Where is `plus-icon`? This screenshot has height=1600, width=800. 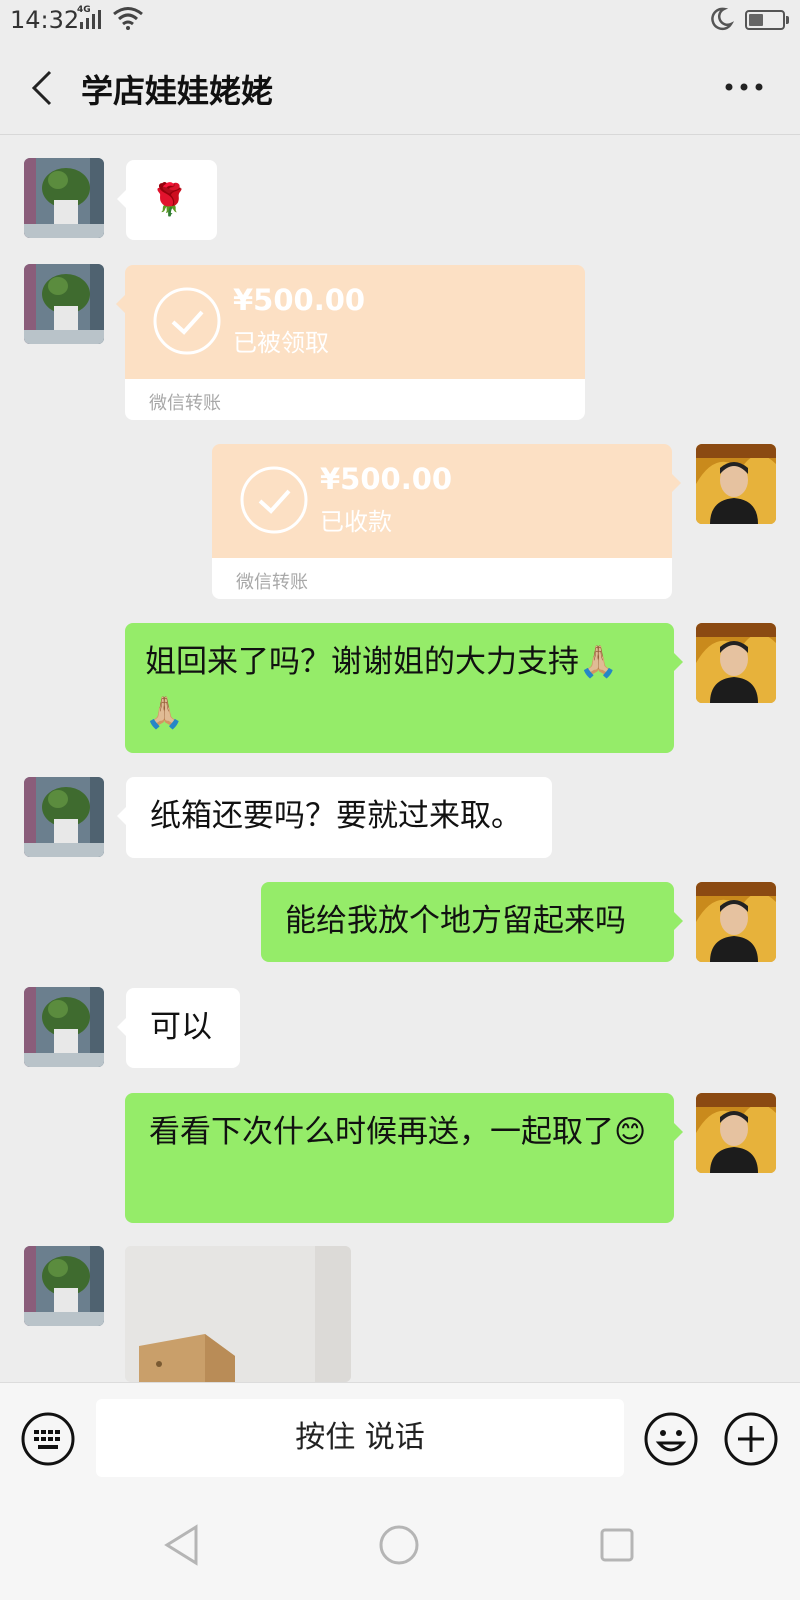
plus-icon is located at coordinates (751, 1439).